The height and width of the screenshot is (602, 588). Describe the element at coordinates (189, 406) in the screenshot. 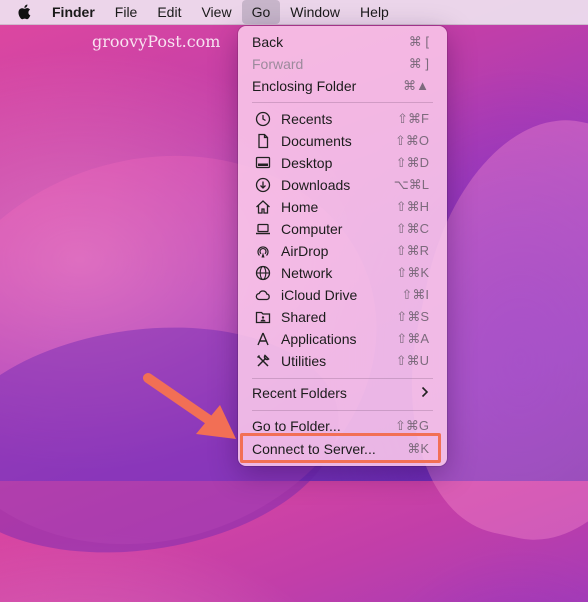

I see `annotation-arrow-icon` at that location.